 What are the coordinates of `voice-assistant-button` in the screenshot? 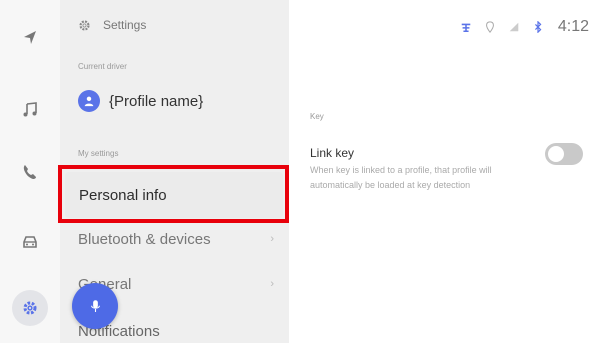 It's located at (95, 306).